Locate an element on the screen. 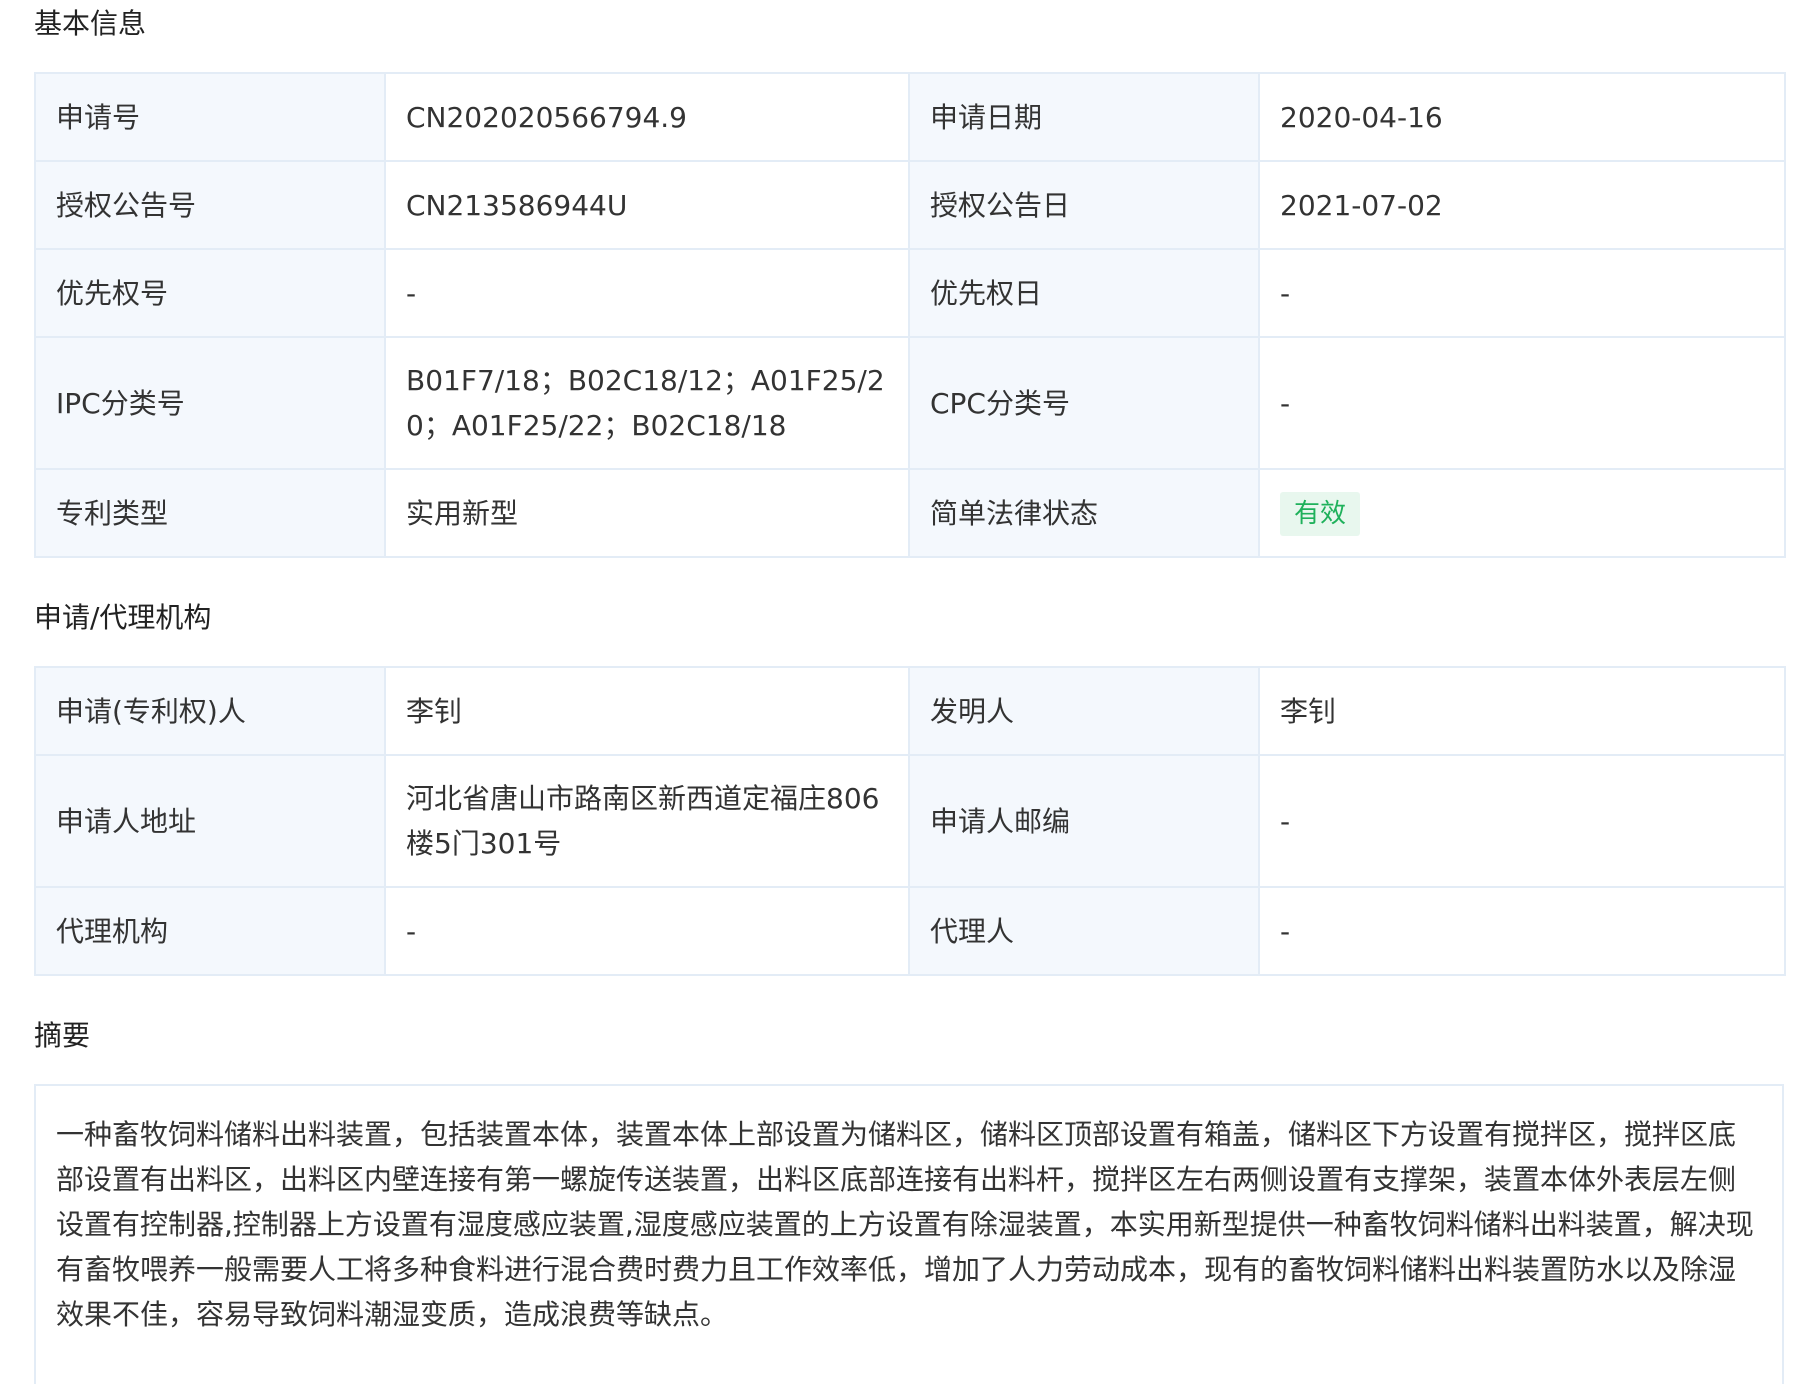 The width and height of the screenshot is (1817, 1384). application-date-label: 申请日期 is located at coordinates (1084, 117).